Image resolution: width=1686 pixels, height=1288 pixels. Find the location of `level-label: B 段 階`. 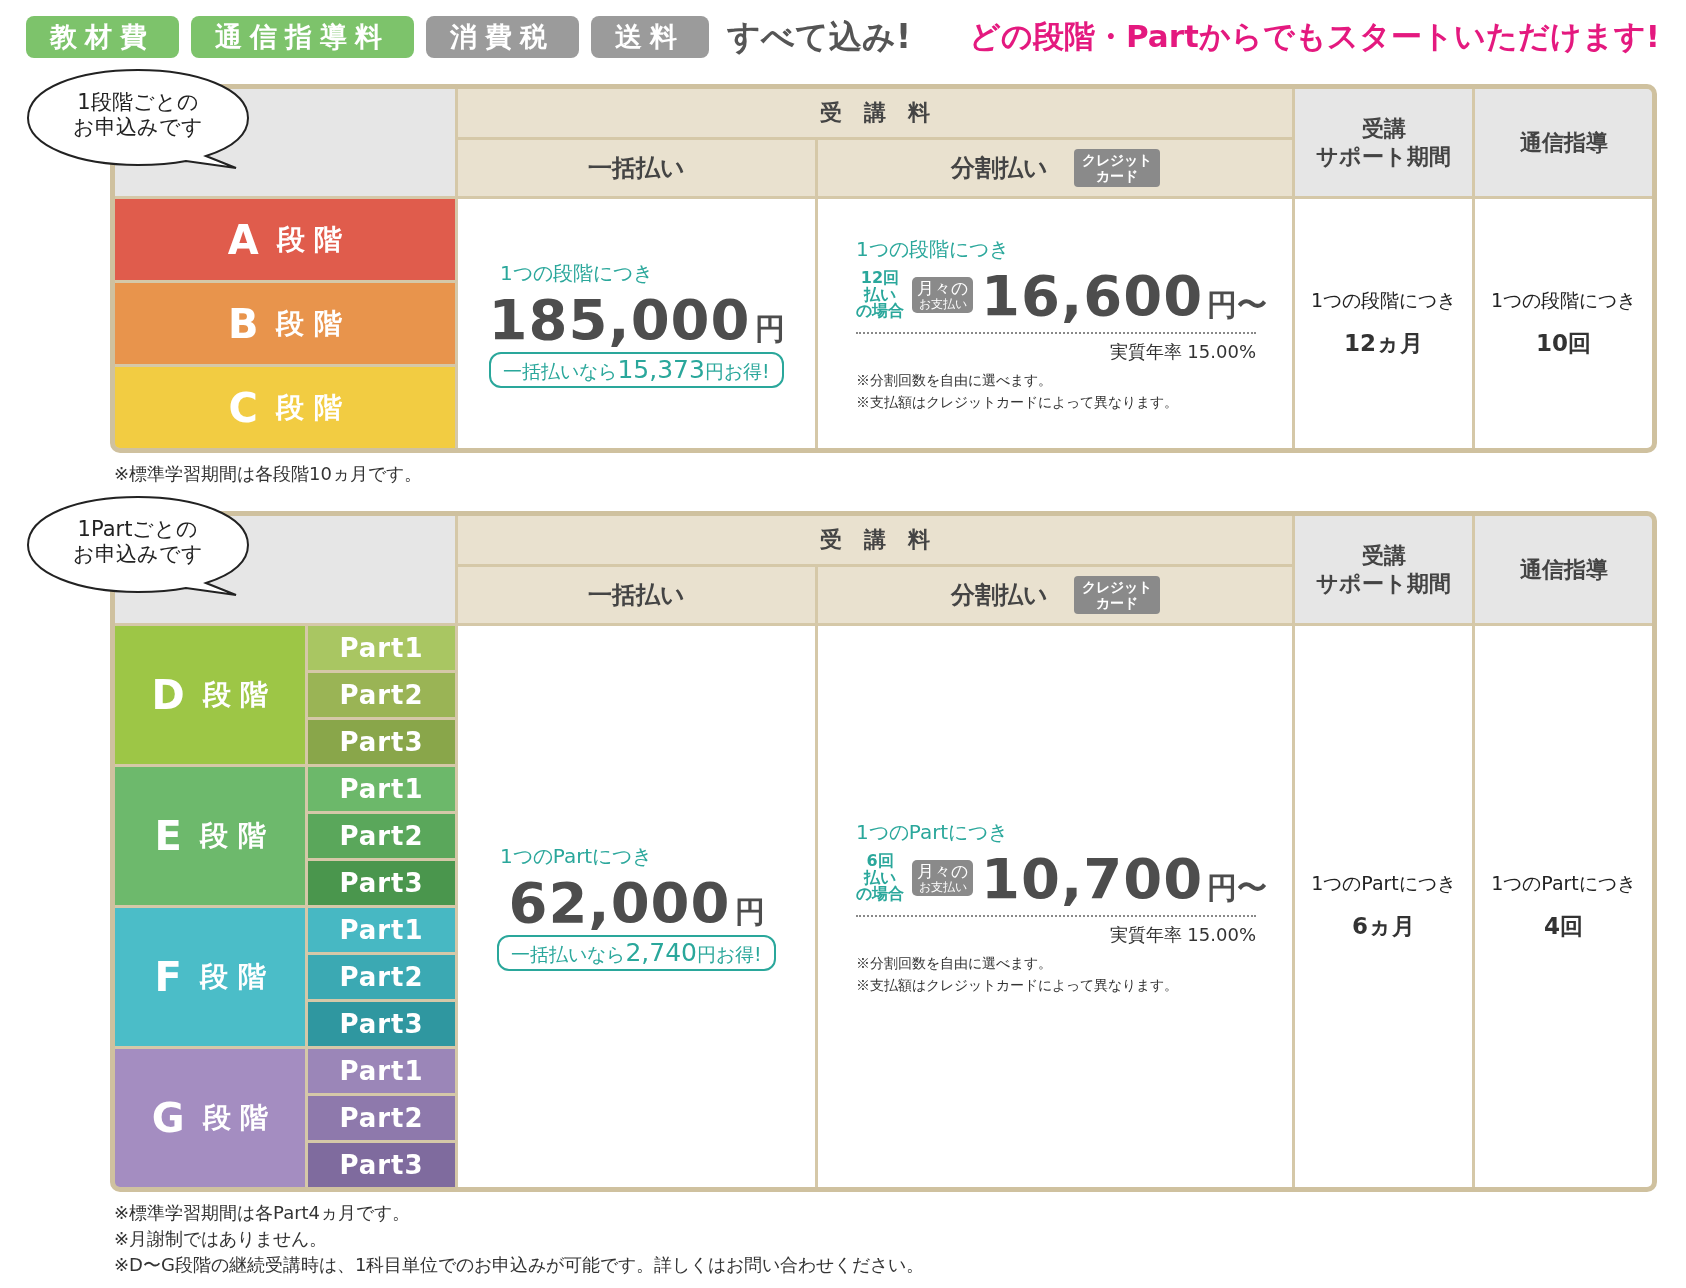

level-label: B 段 階 is located at coordinates (285, 323).